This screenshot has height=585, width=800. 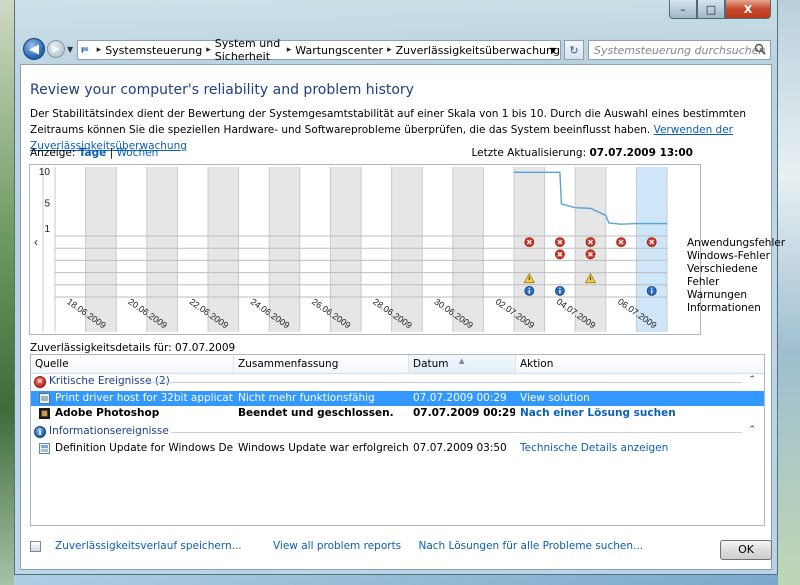 What do you see at coordinates (462, 361) in the screenshot?
I see `sort-ascending-icon: ▲` at bounding box center [462, 361].